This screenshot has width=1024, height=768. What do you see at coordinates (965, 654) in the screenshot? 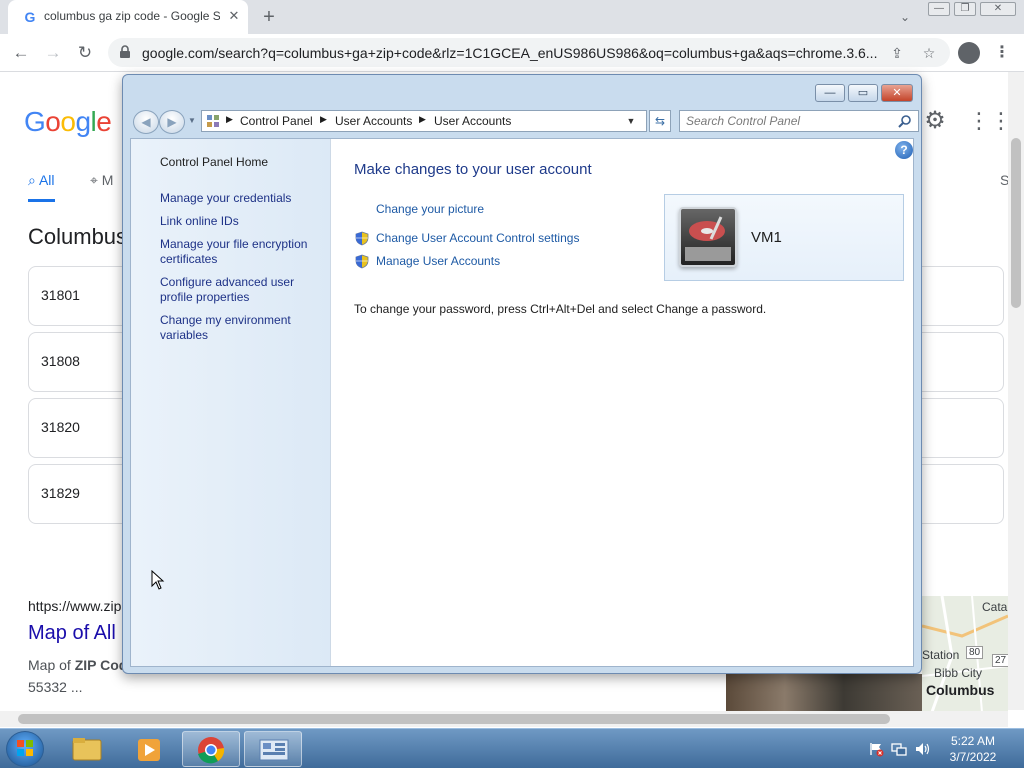
I see `result-map-image: Cata Station 80 27 Bibb City Columbus` at bounding box center [965, 654].